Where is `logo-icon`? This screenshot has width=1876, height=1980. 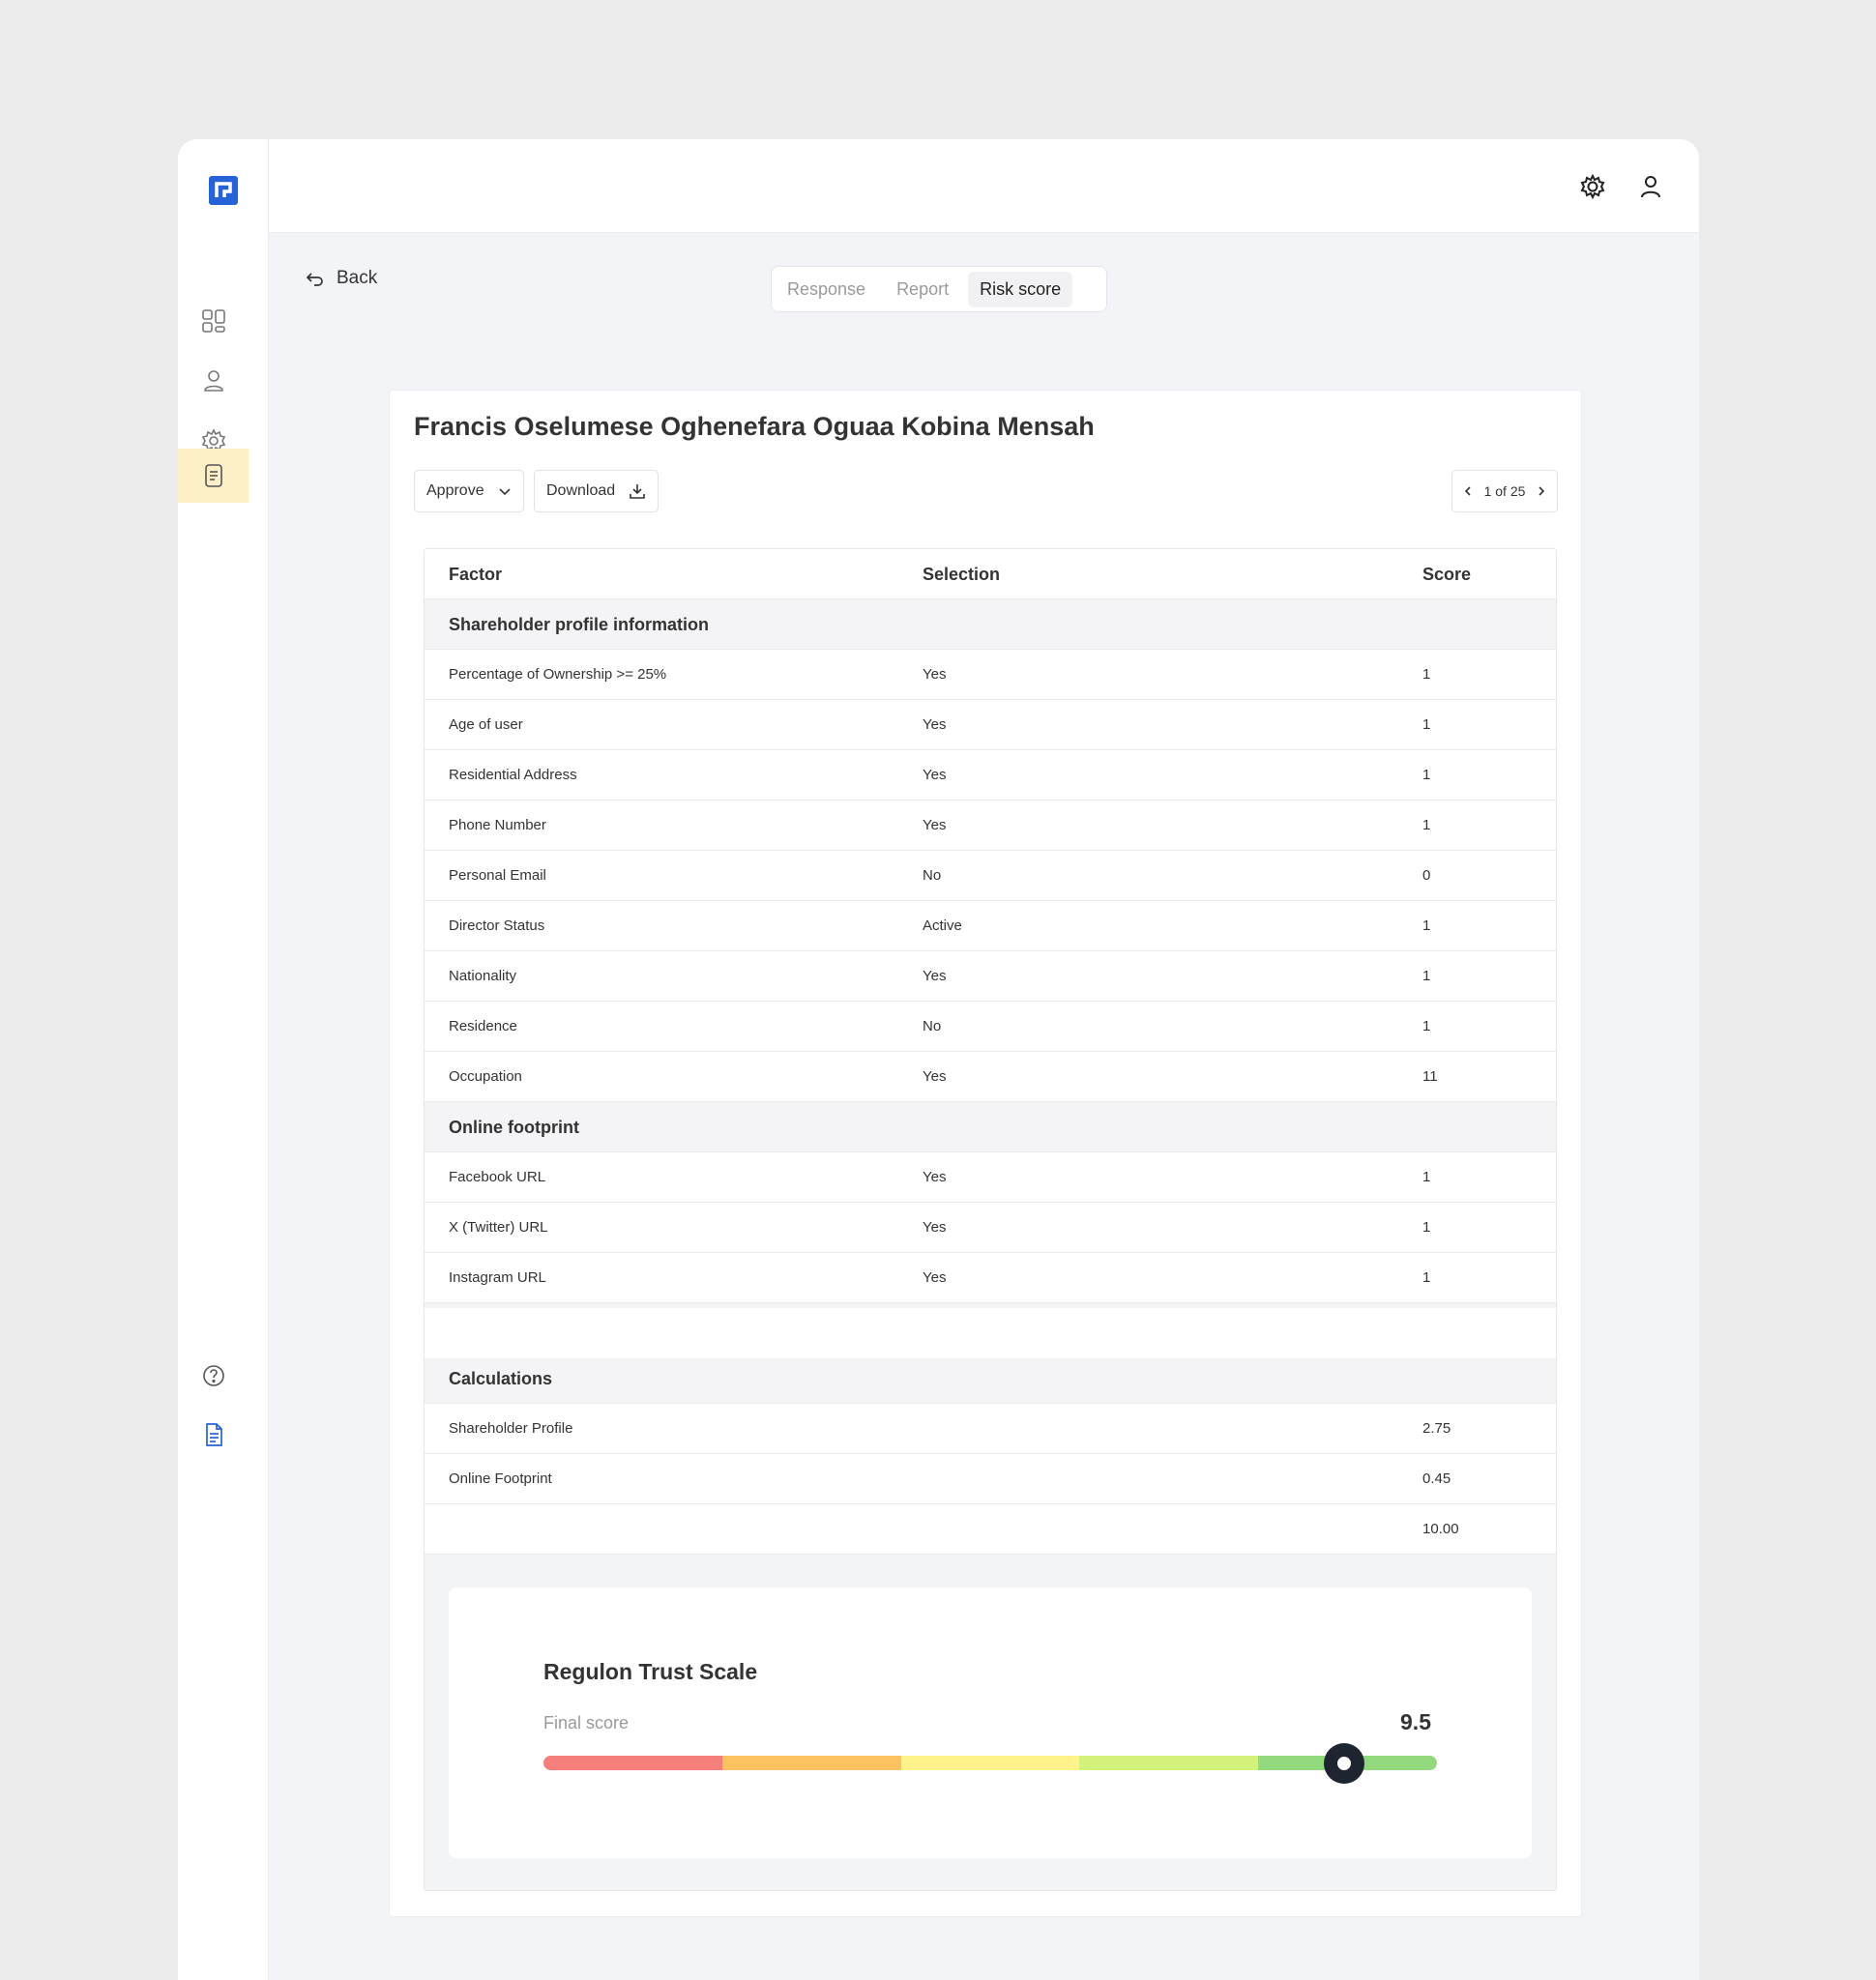
logo-icon is located at coordinates (223, 190).